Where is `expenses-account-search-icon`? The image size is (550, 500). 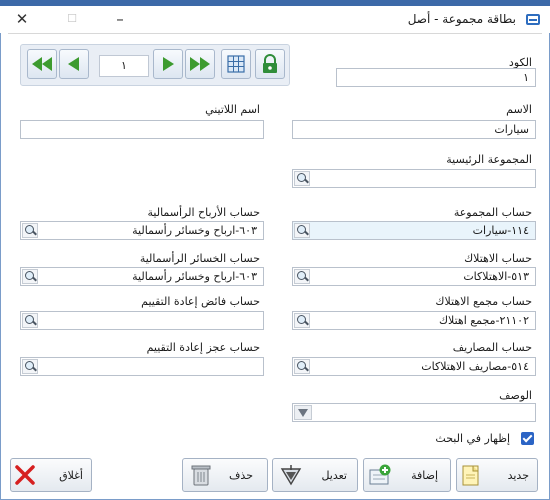
expenses-account-search-icon is located at coordinates (302, 366).